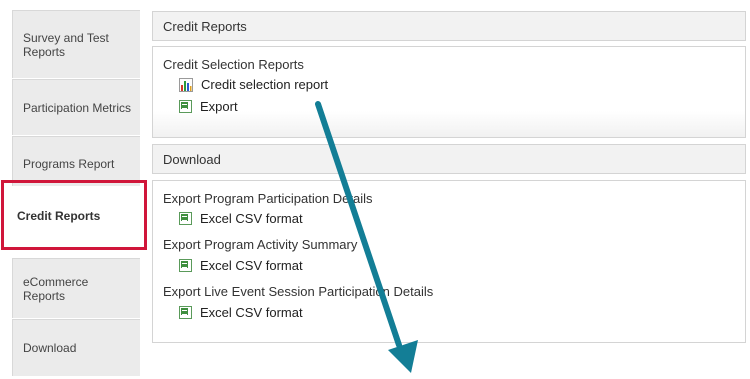  Describe the element at coordinates (233, 64) in the screenshot. I see `section-title-credit-selection: Credit Selection Reports` at that location.